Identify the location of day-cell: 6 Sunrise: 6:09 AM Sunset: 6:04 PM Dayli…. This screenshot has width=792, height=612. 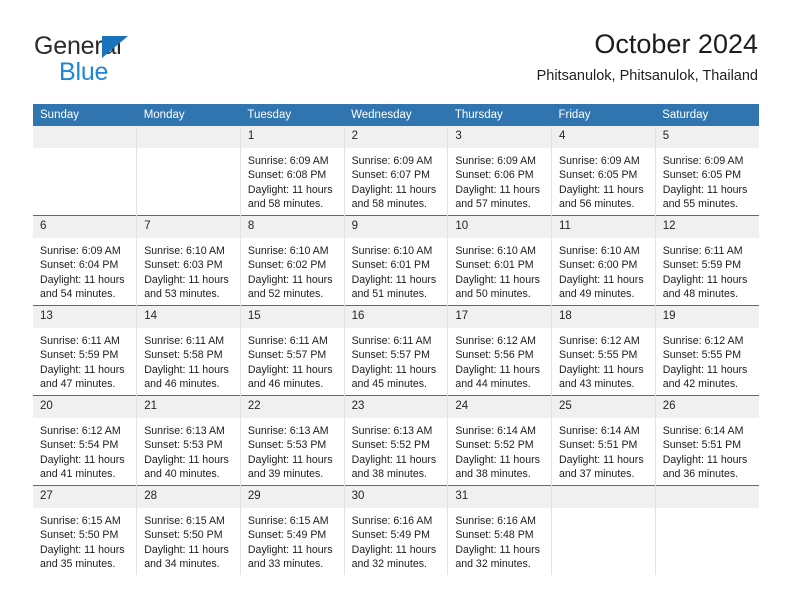
(85, 260).